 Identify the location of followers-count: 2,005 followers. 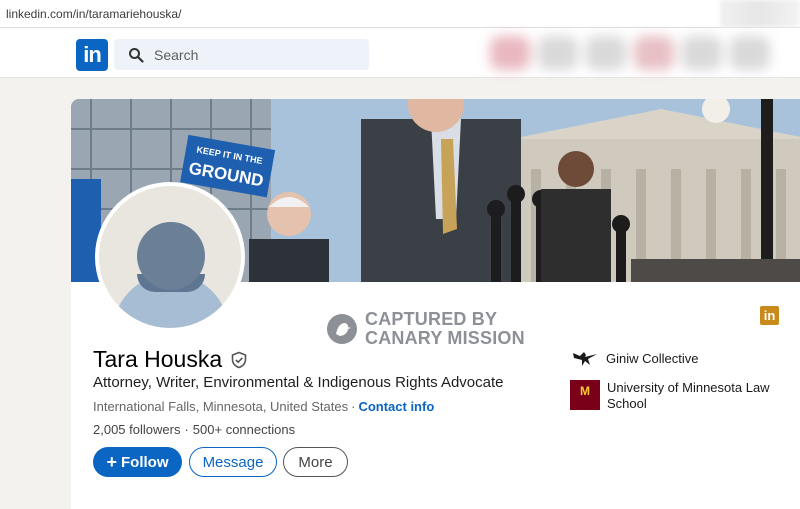
(136, 429).